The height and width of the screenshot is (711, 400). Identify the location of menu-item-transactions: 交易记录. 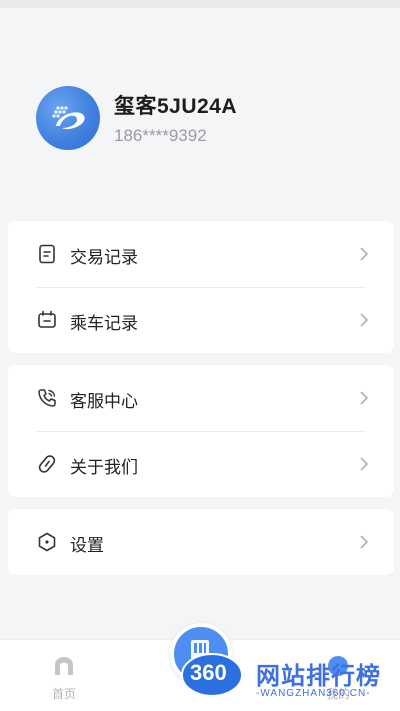
(201, 254).